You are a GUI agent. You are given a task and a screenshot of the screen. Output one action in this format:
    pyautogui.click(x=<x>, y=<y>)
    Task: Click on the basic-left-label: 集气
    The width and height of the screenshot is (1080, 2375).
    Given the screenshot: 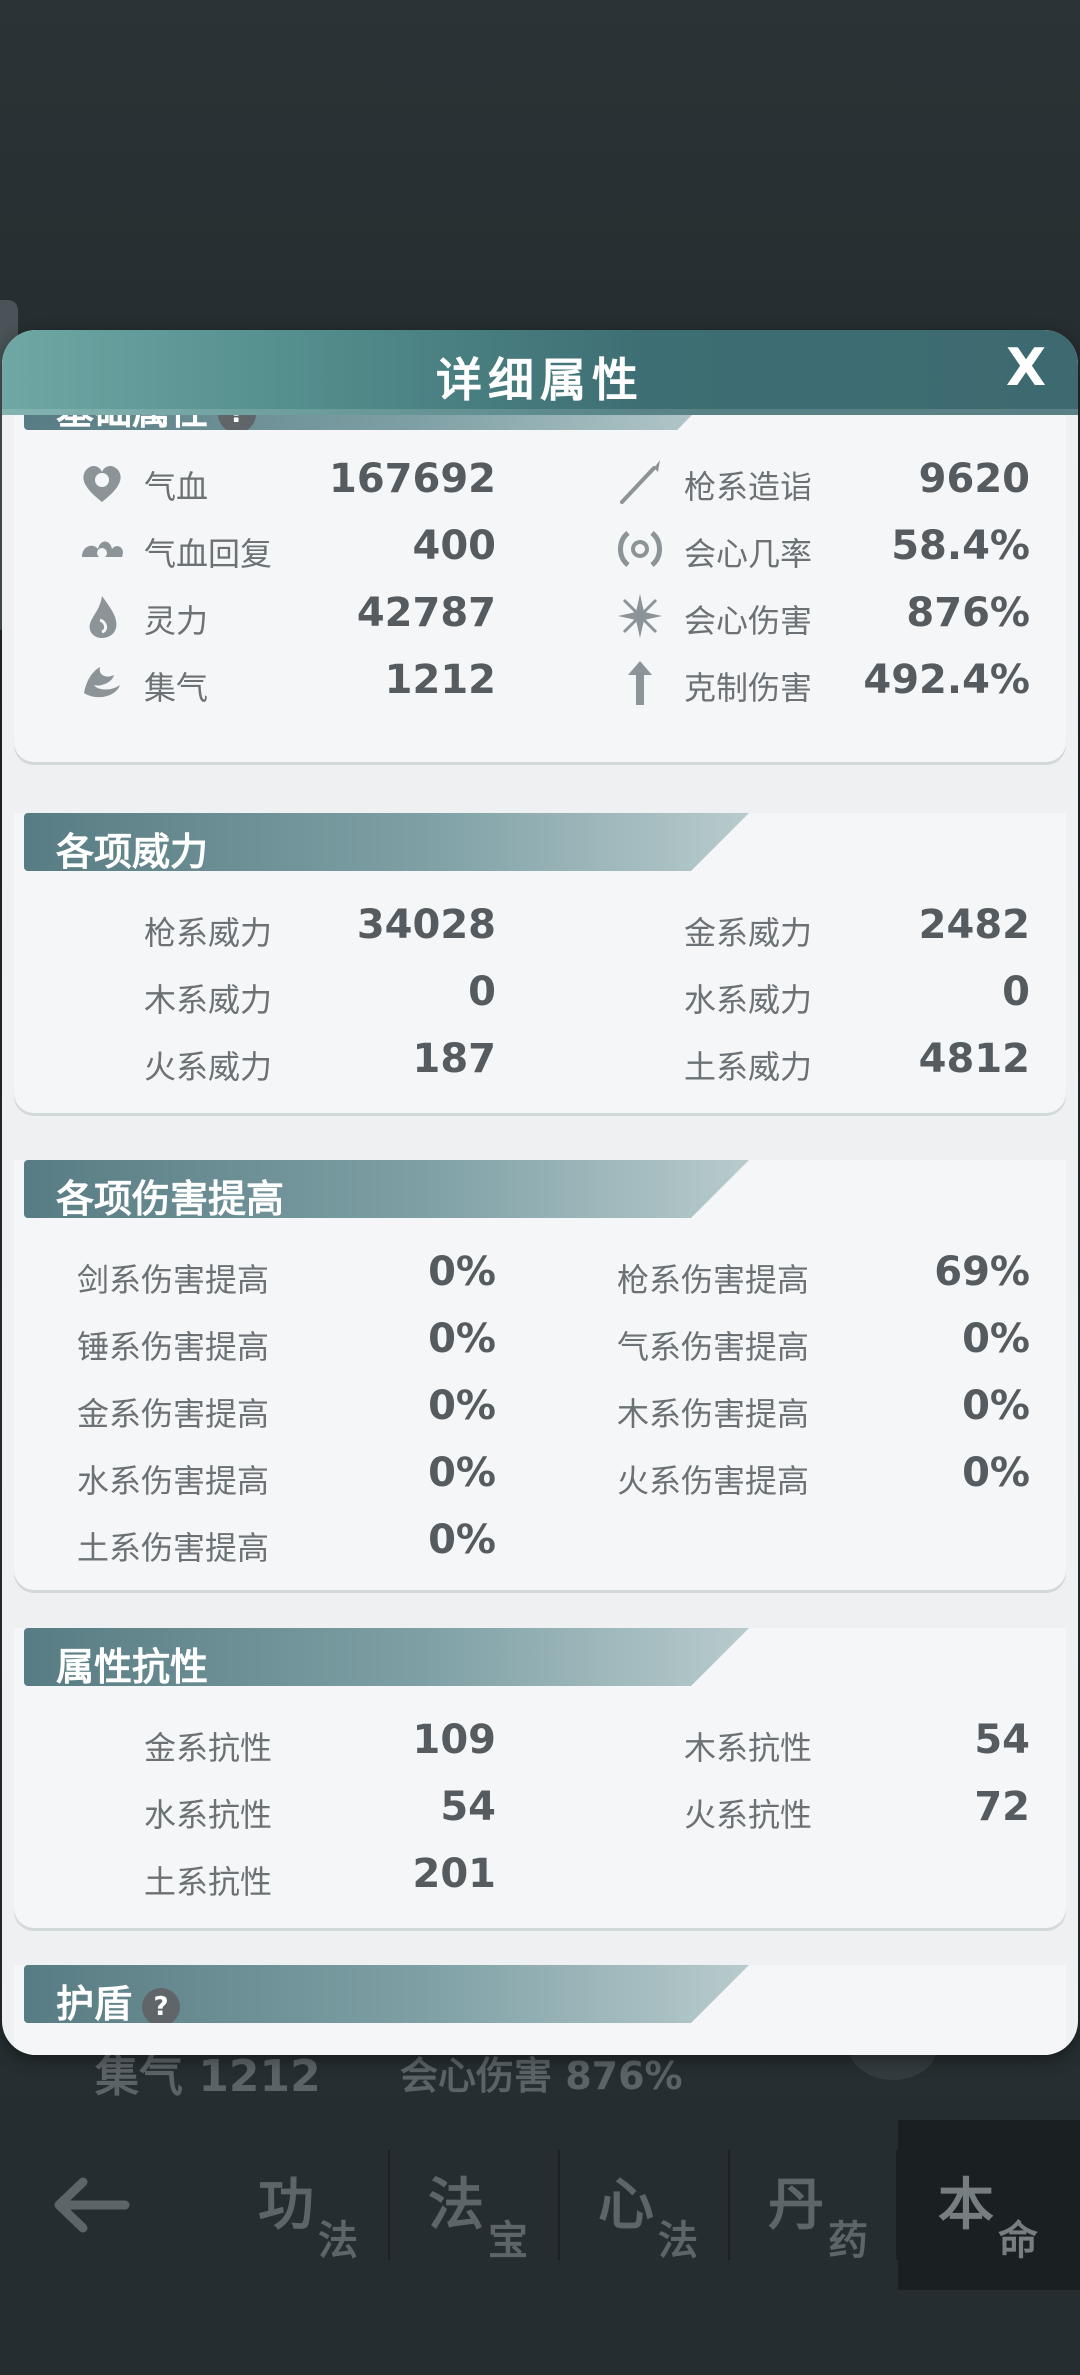 What is the action you would take?
    pyautogui.click(x=176, y=688)
    